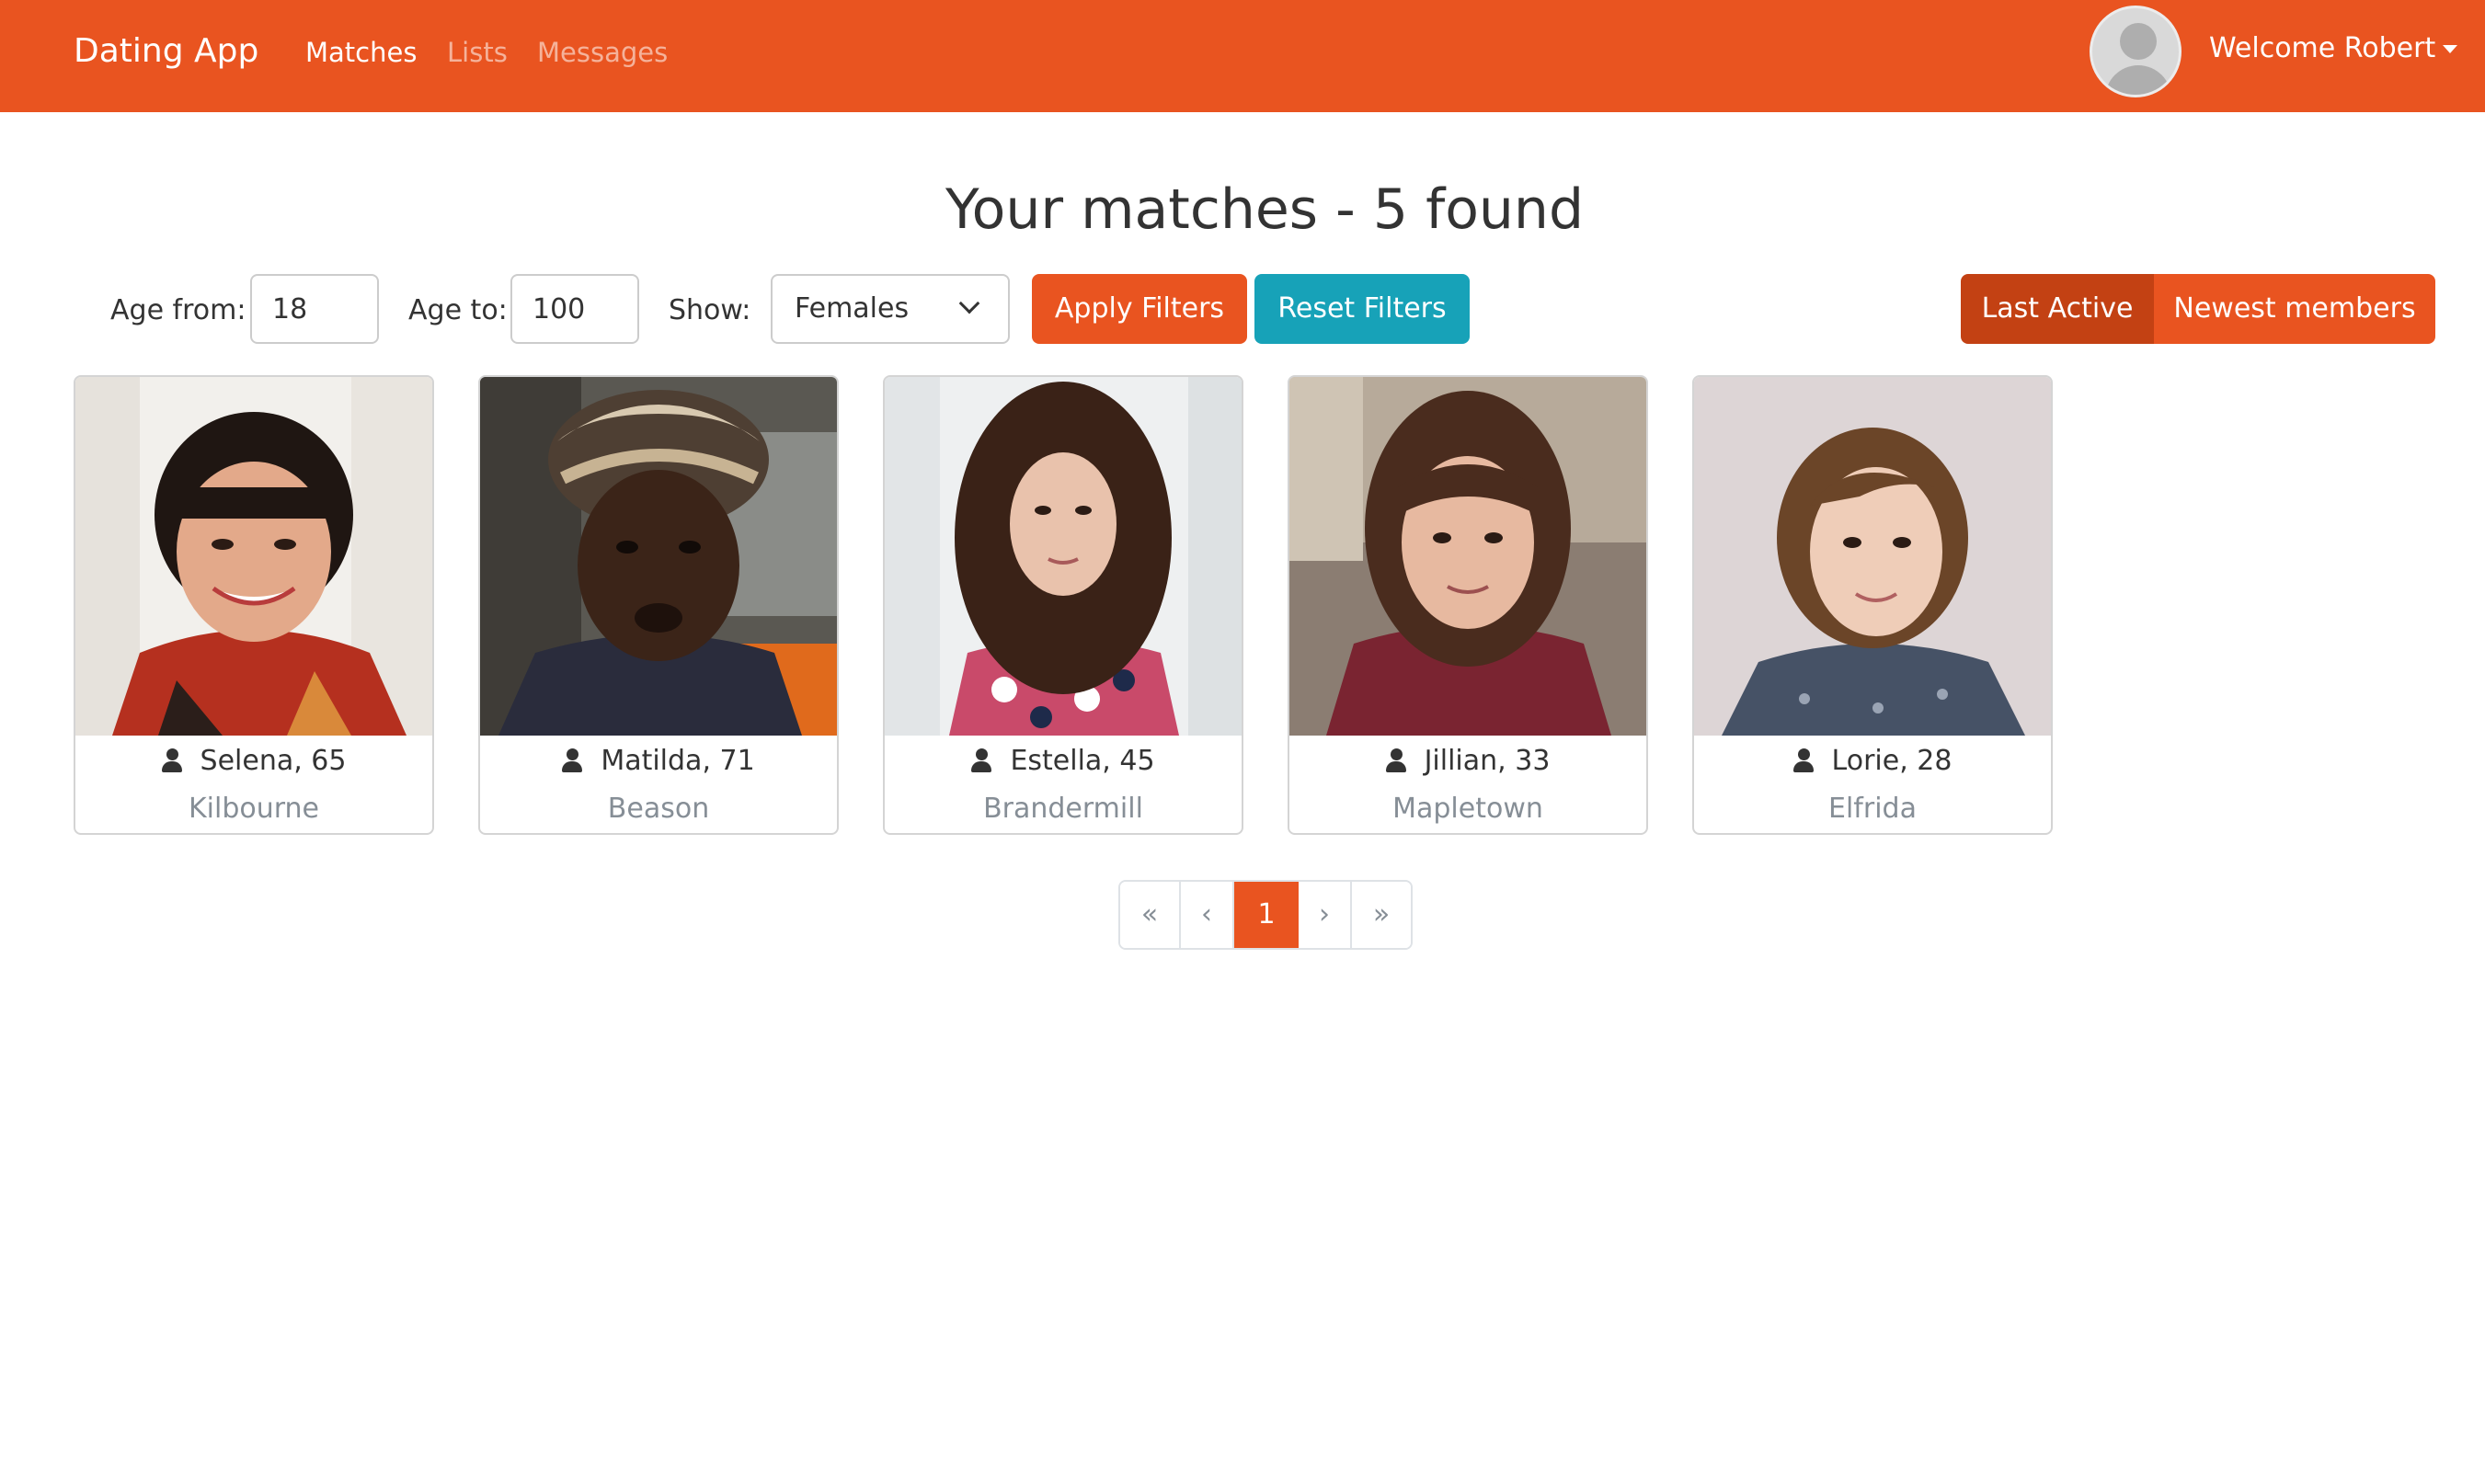 The image size is (2485, 1484). Describe the element at coordinates (1468, 809) in the screenshot. I see `member-city: Mapletown` at that location.